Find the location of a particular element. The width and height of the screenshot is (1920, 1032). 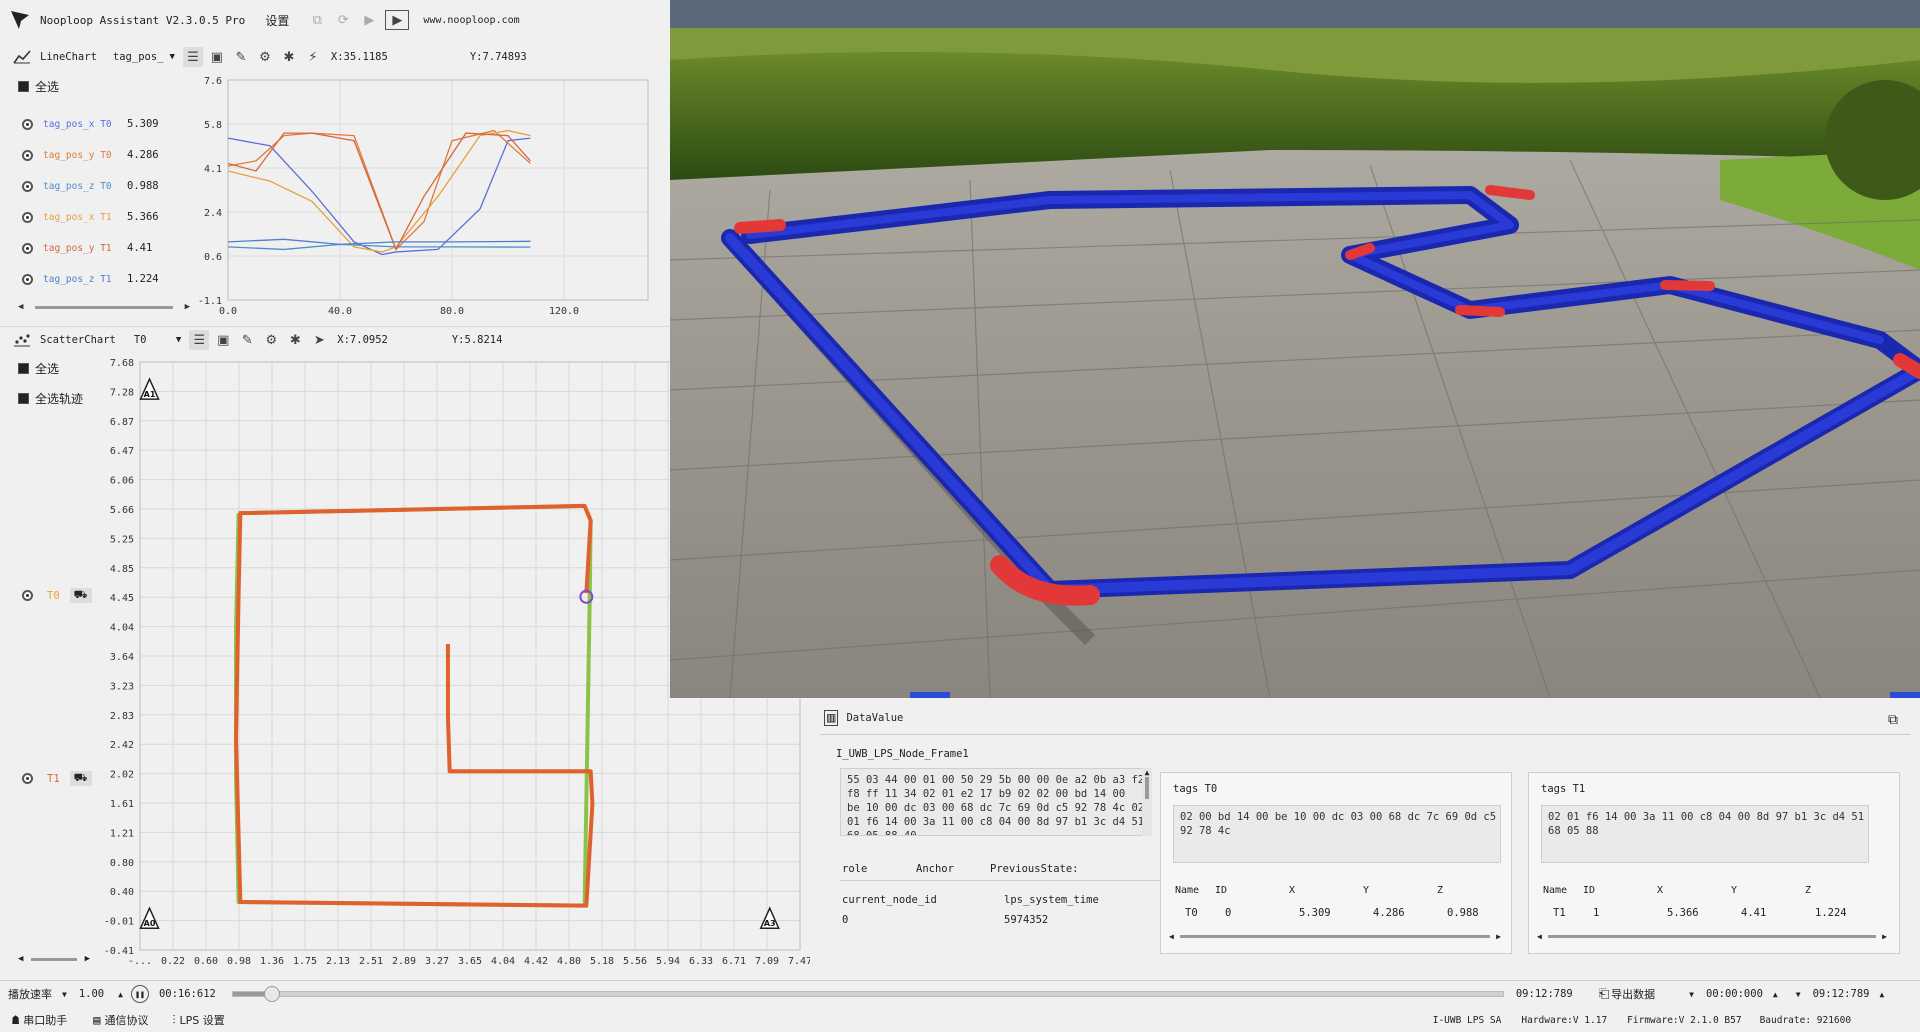

rate-stepper: ▲ is located at coordinates (120, 994).